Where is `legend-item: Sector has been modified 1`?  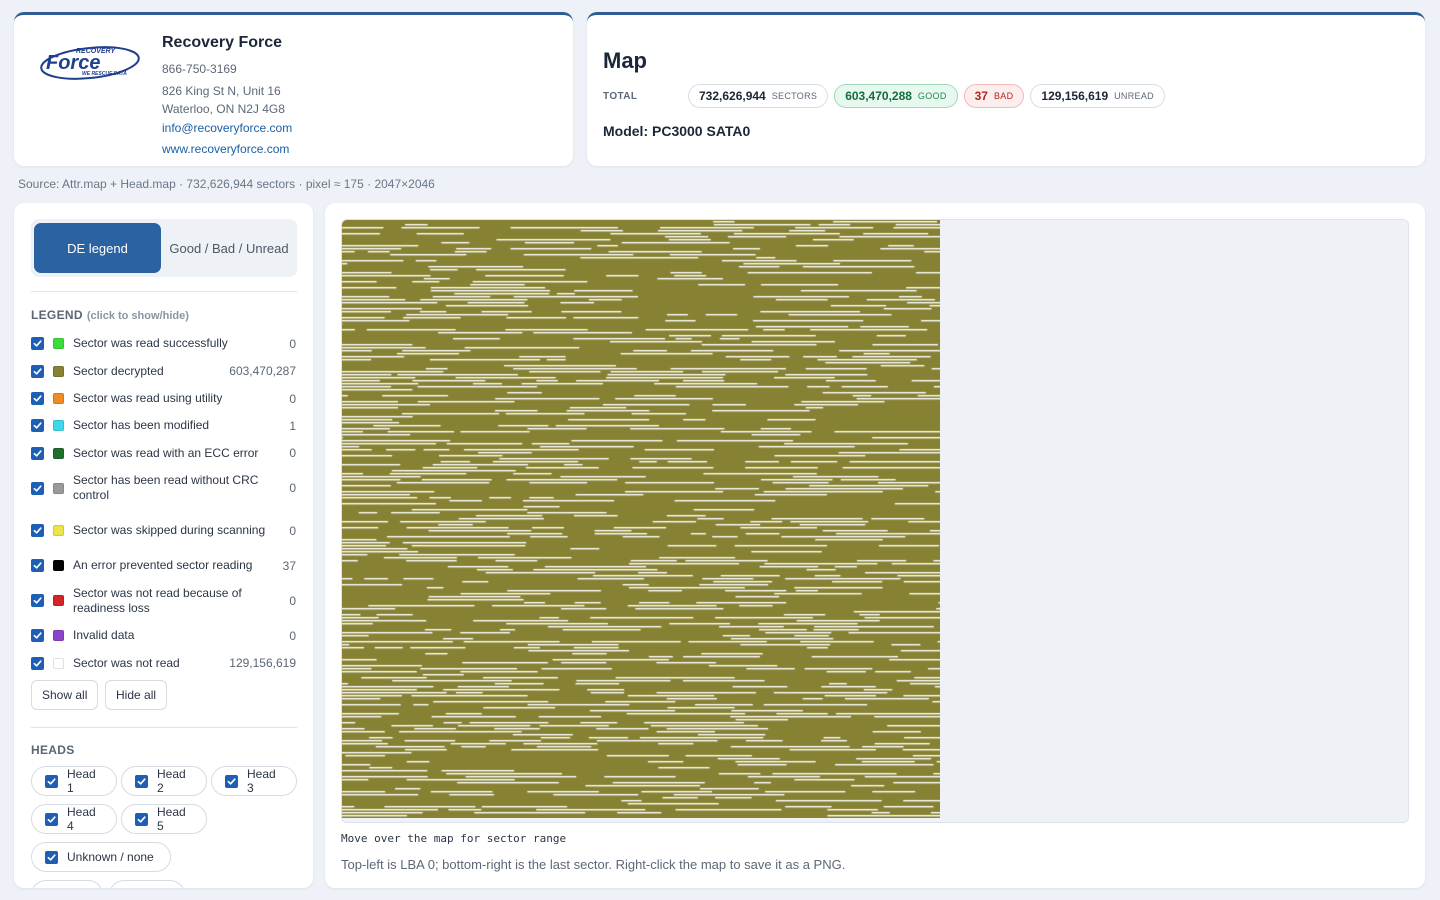
legend-item: Sector has been modified 1 is located at coordinates (163, 425).